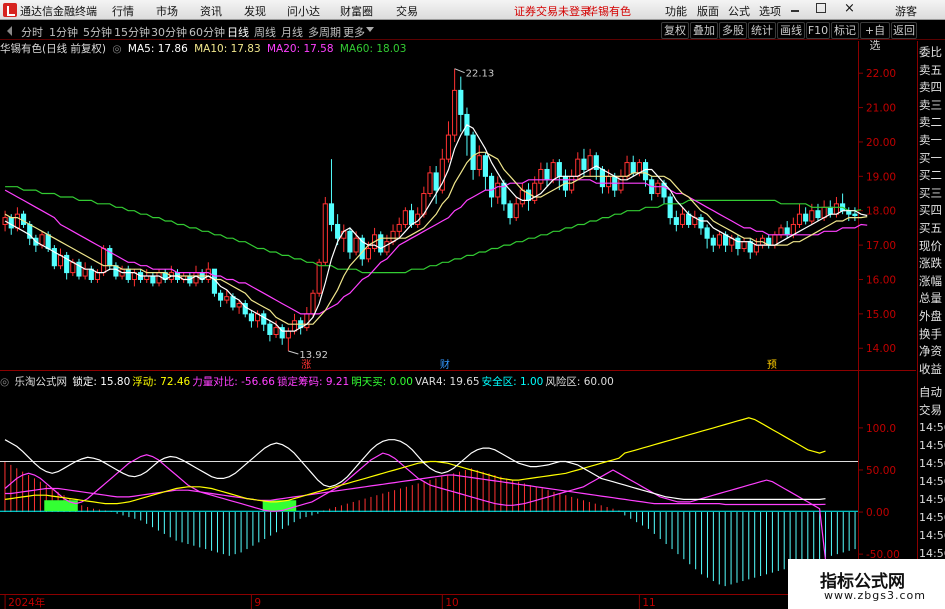 This screenshot has height=609, width=945. Describe the element at coordinates (881, 429) in the screenshot. I see `indicator-tick-label: 100.0` at that location.